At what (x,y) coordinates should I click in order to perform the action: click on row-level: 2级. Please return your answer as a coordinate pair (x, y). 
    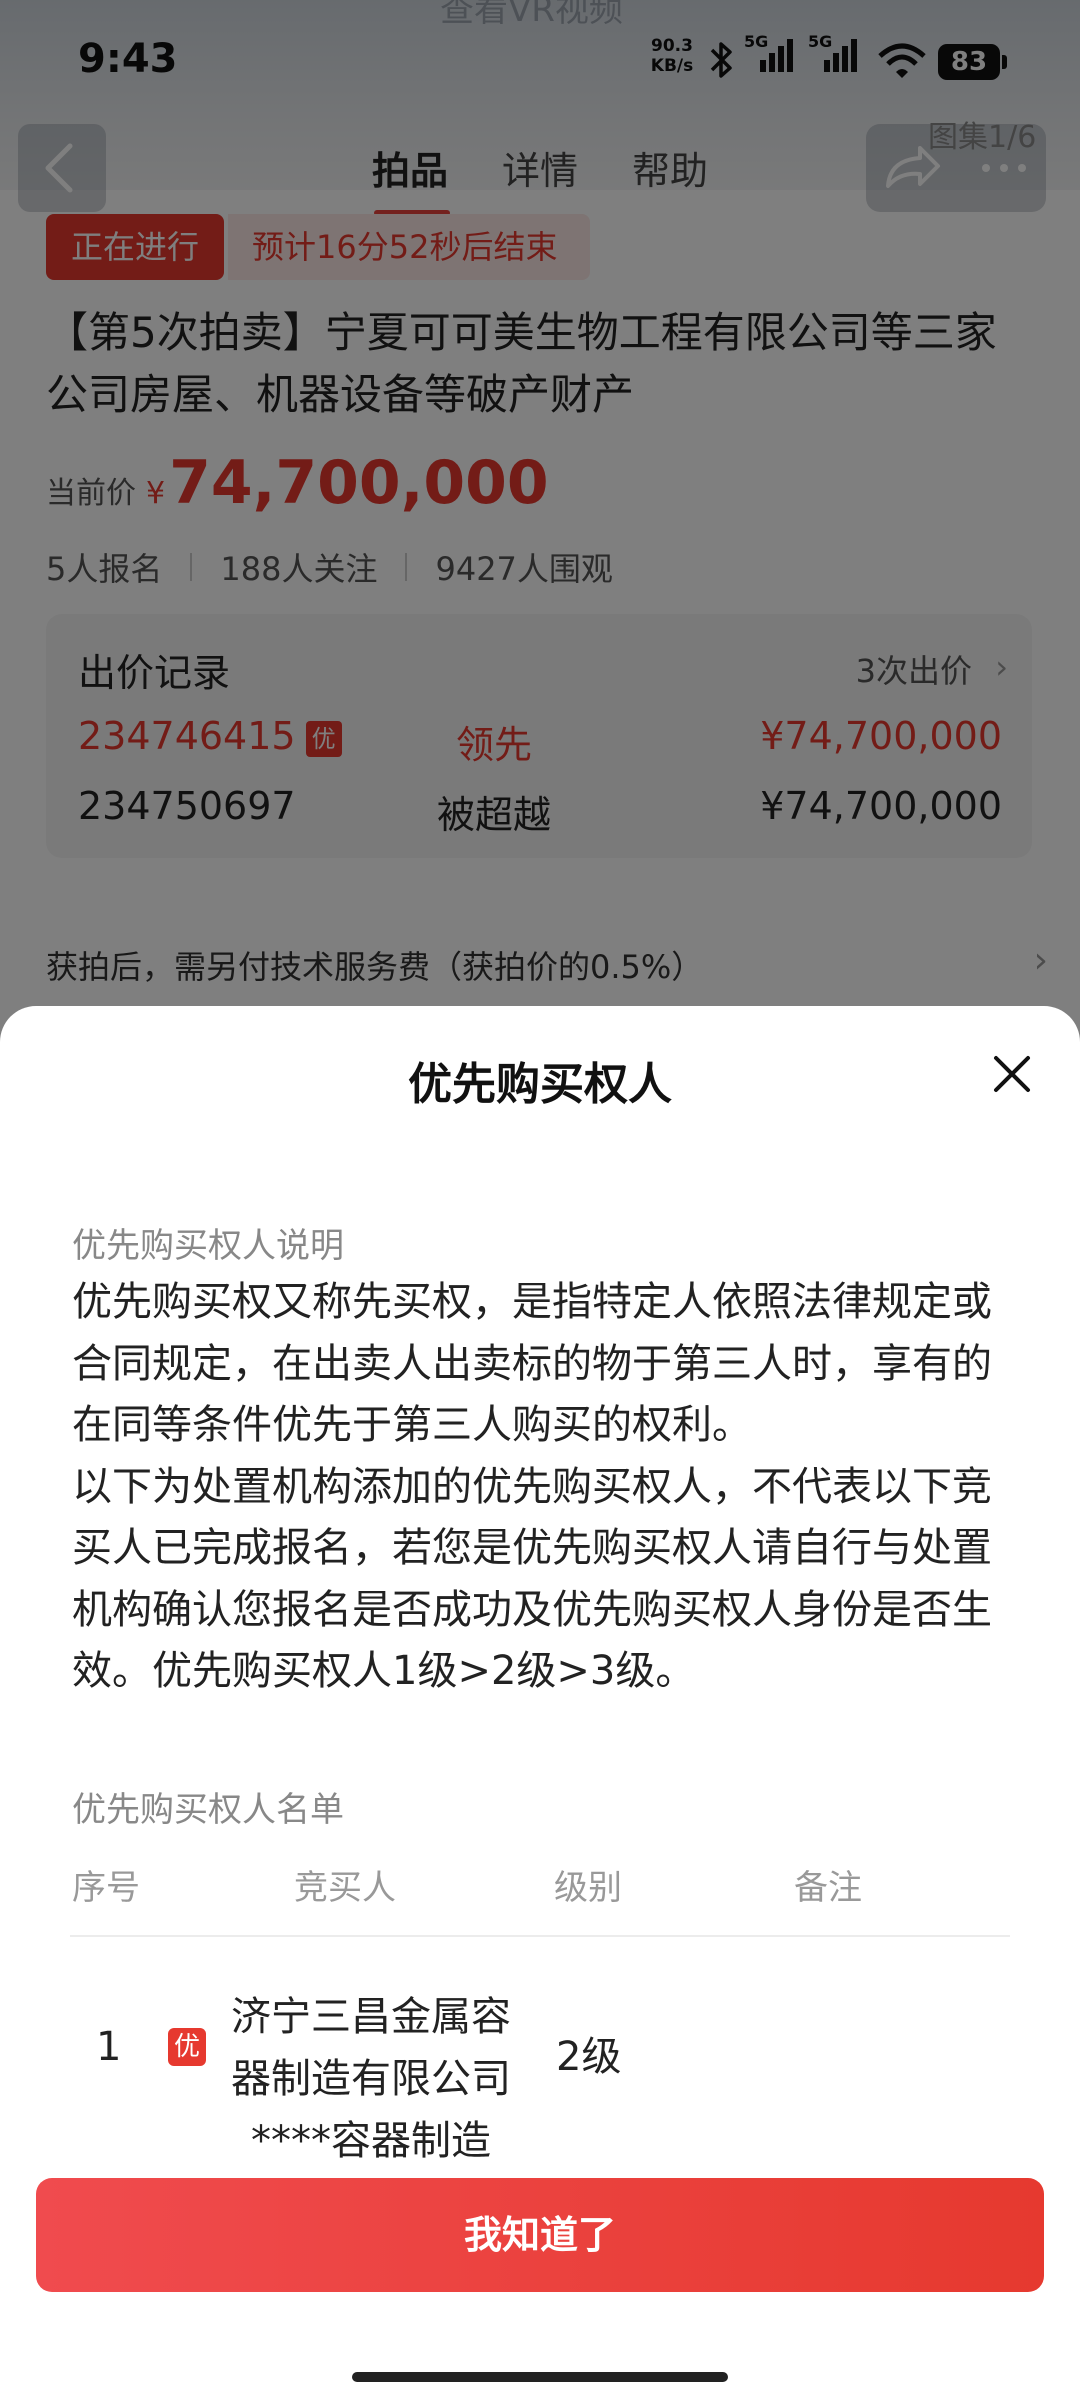
    Looking at the image, I should click on (589, 2057).